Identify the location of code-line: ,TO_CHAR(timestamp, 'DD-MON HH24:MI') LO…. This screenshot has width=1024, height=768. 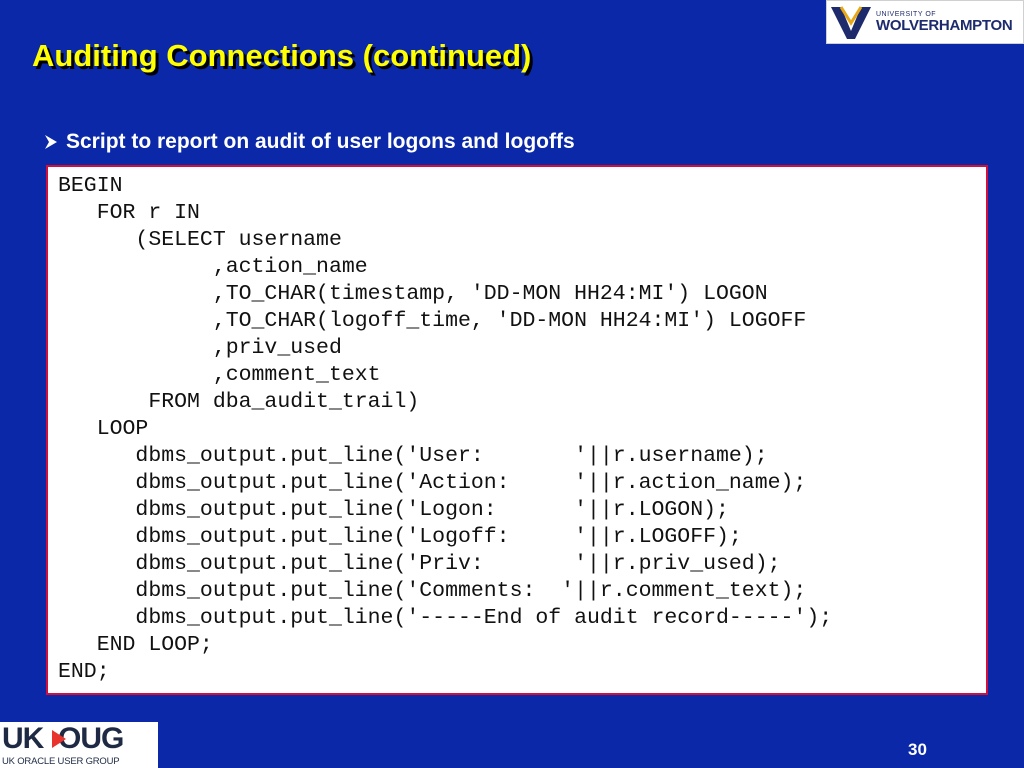
(413, 294).